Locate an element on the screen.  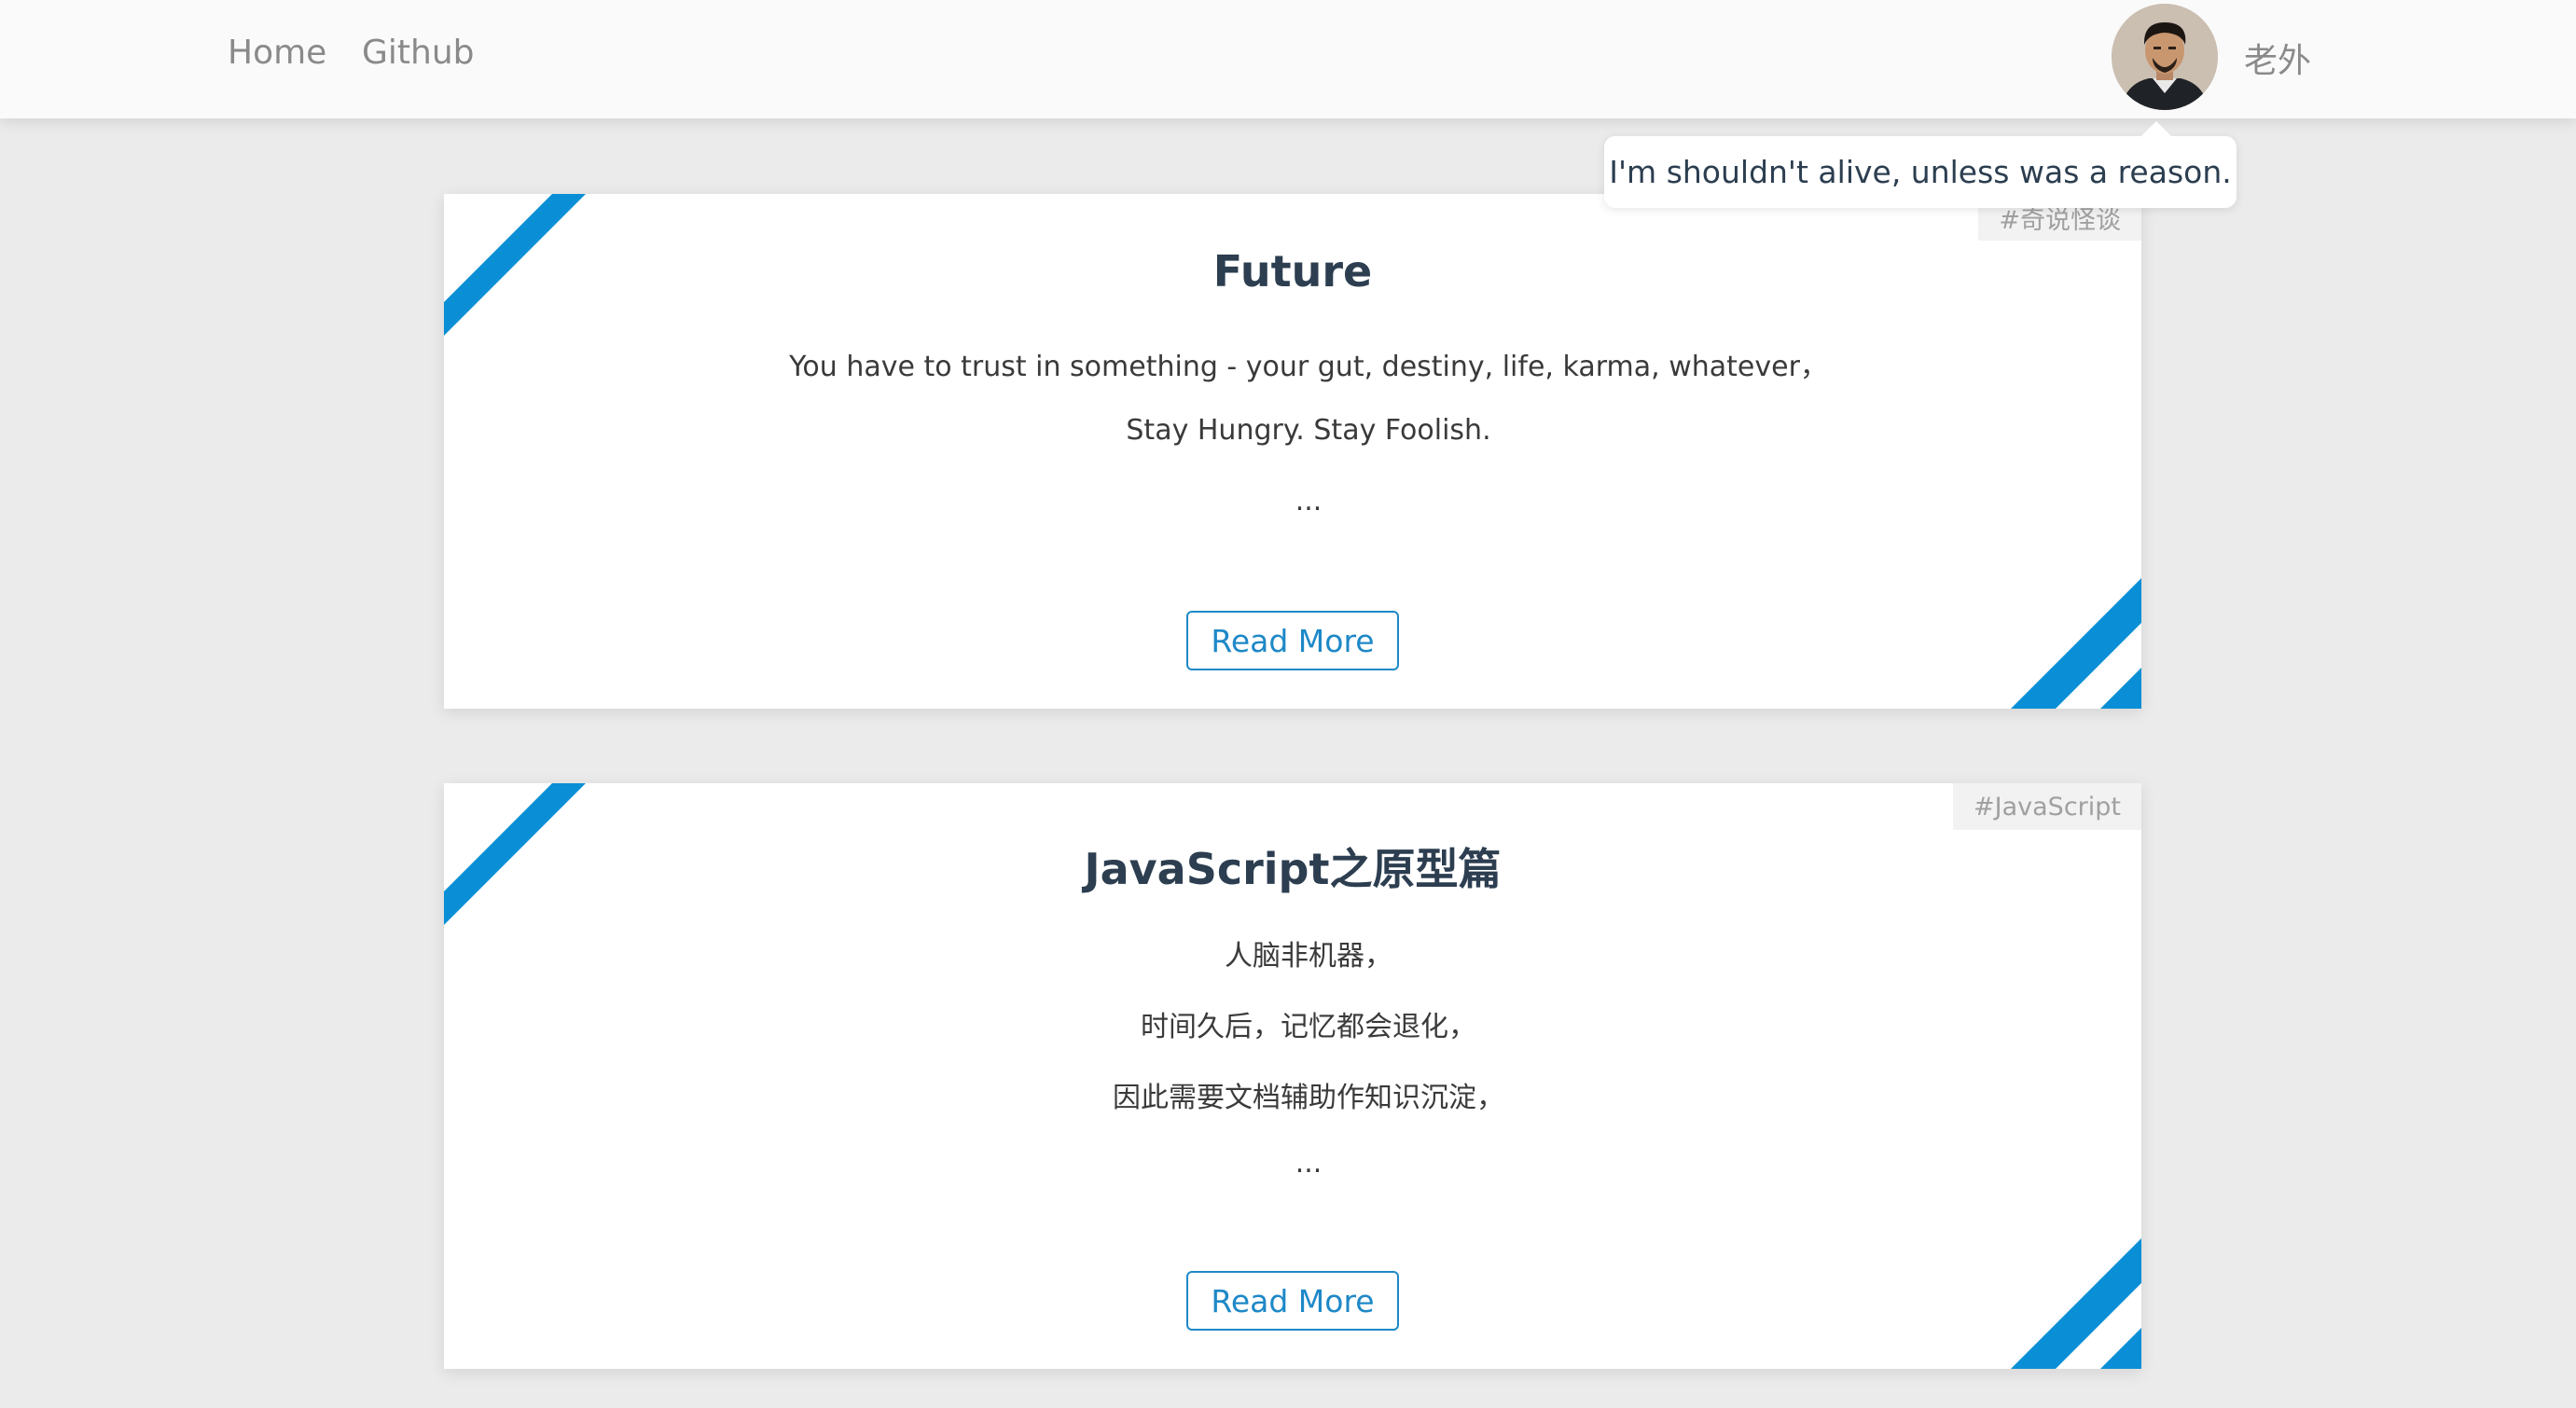
username: 老外 is located at coordinates (2277, 58).